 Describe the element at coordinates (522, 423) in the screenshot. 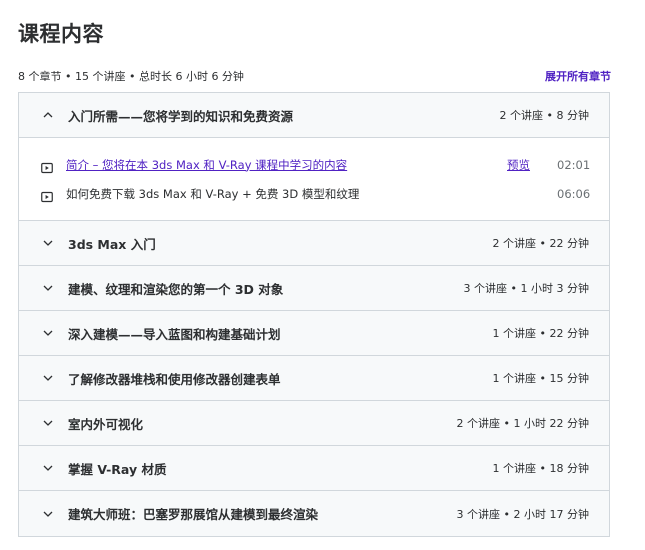

I see `section-meta: 2 个讲座 • 1 小时 22 分钟` at that location.